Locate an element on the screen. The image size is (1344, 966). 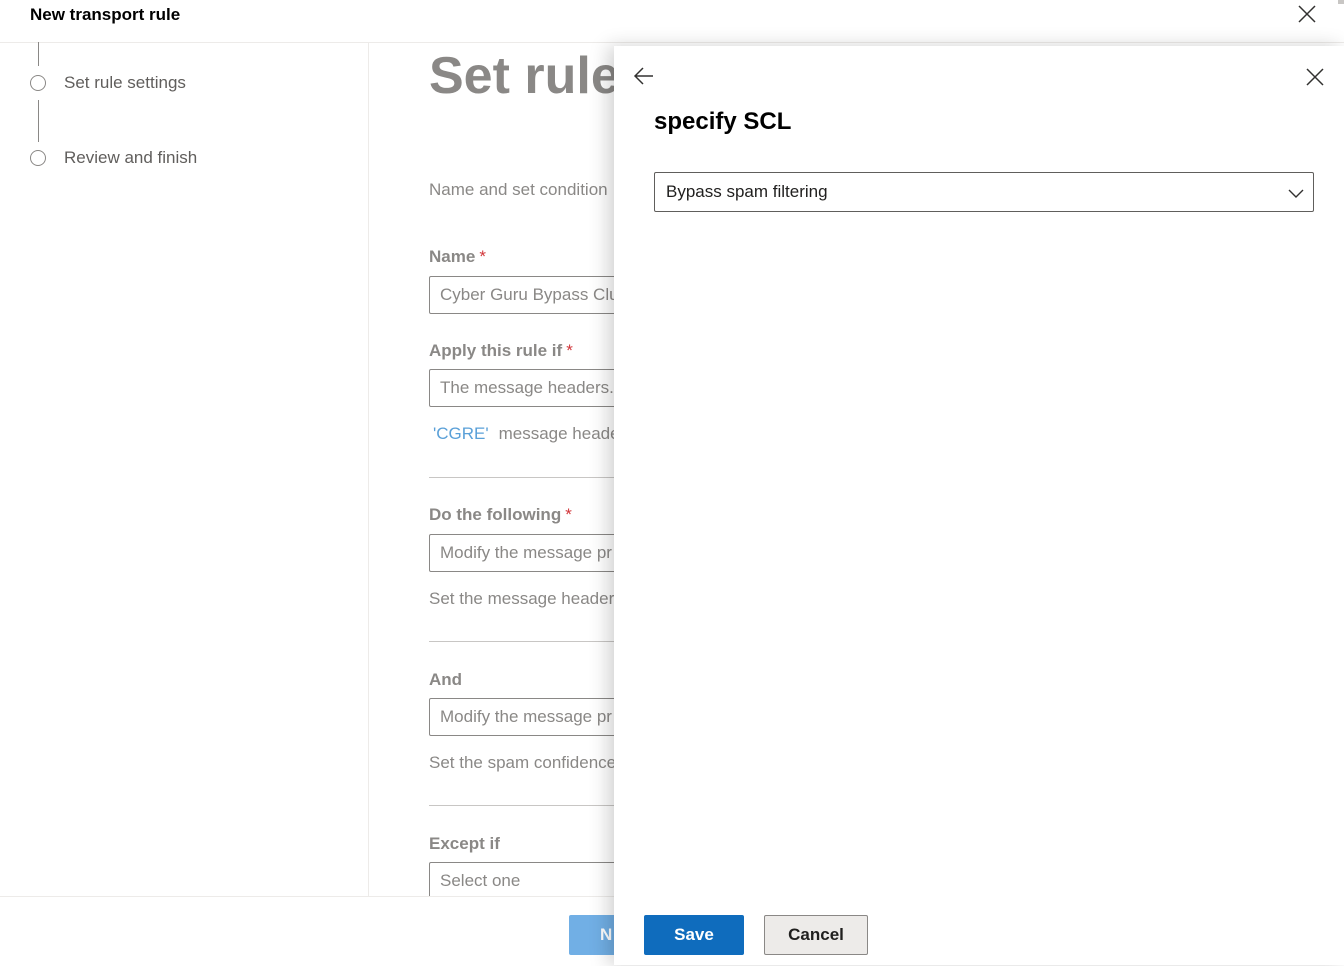
scl-dropdown-value: Bypass spam filtering is located at coordinates (747, 191).